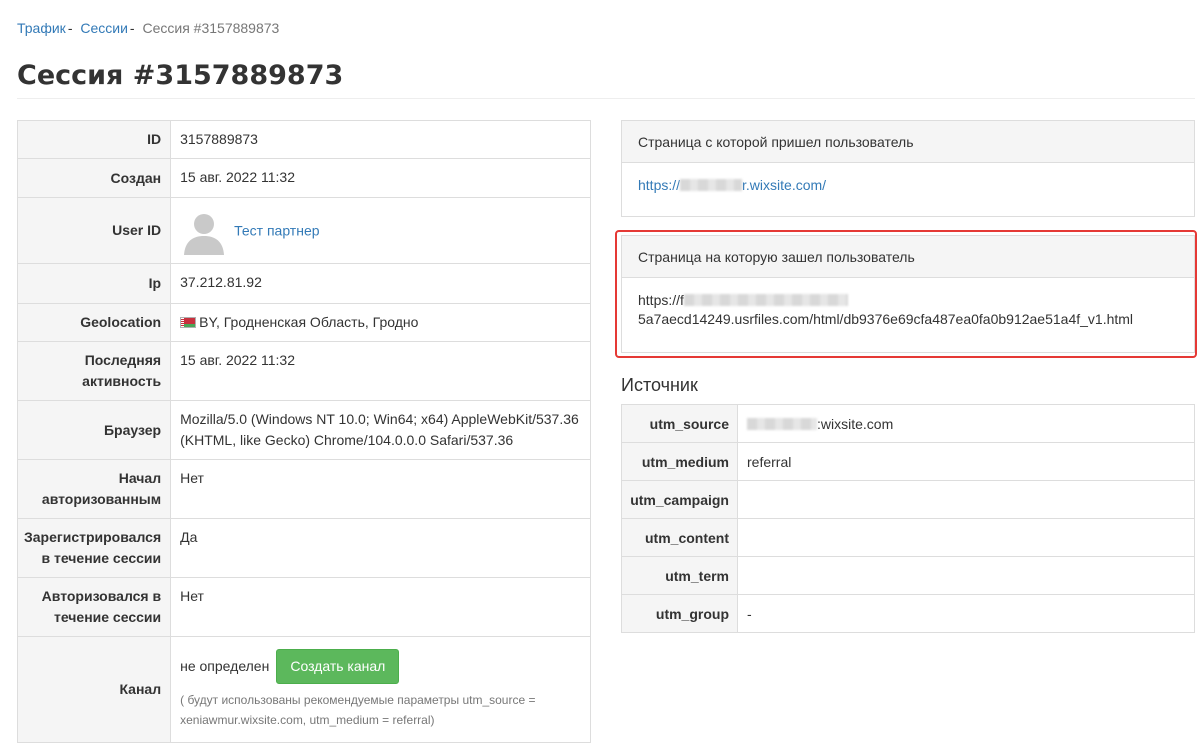 Image resolution: width=1200 pixels, height=747 pixels. I want to click on landing-url-line1: https://f, so click(908, 300).